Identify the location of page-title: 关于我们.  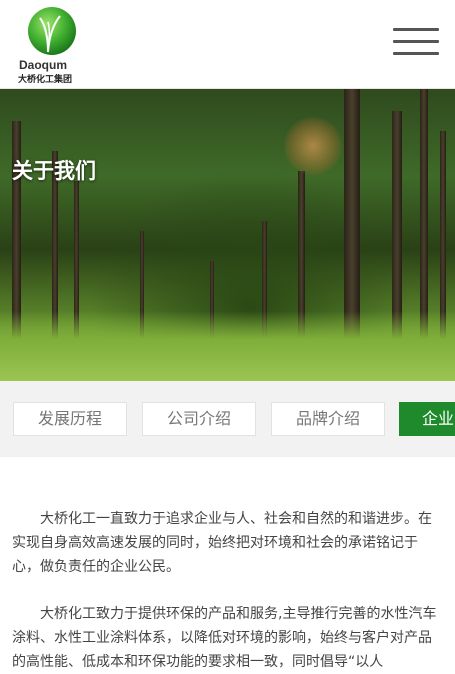
(54, 171).